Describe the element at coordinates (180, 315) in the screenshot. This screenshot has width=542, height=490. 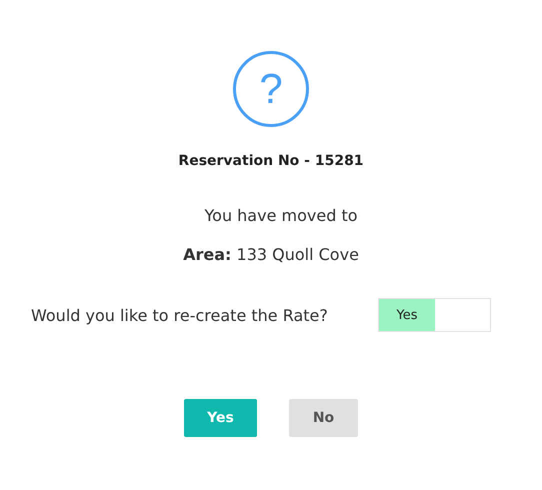
I see `question-label: Would you like to re-create the Rate?` at that location.